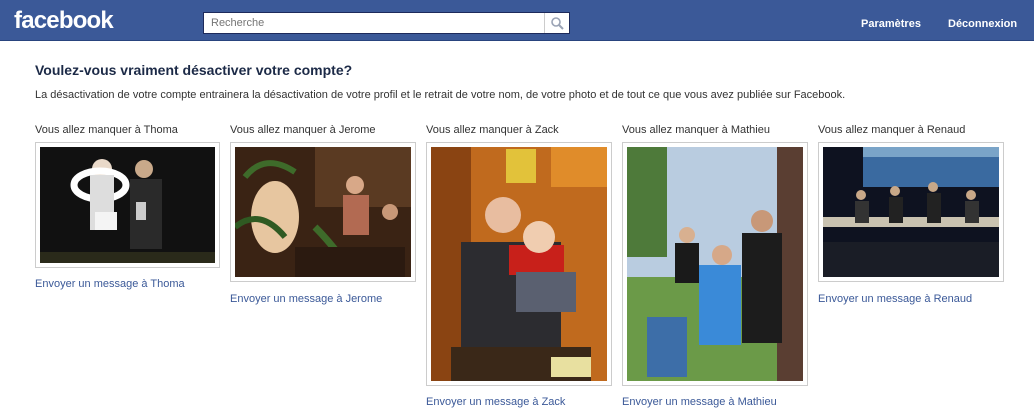 This screenshot has height=413, width=1034. I want to click on friend-photo-thoma, so click(127, 205).